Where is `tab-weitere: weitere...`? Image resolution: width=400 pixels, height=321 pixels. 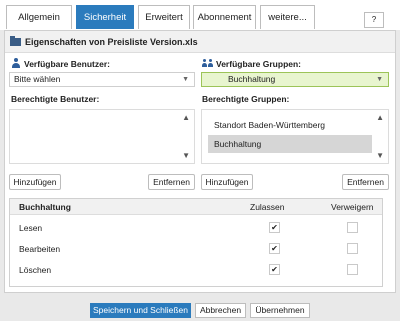
tab-weitere: weitere... is located at coordinates (287, 17).